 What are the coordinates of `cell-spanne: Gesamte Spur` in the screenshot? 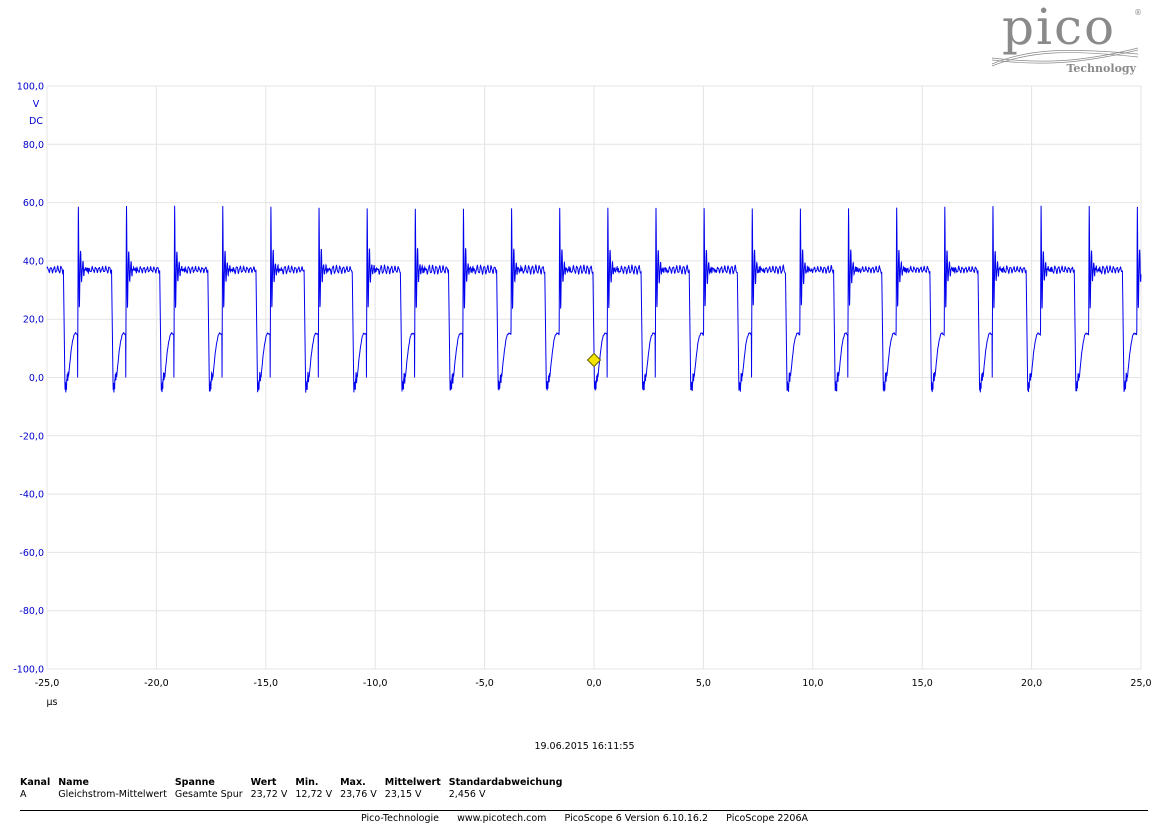 It's located at (208, 794).